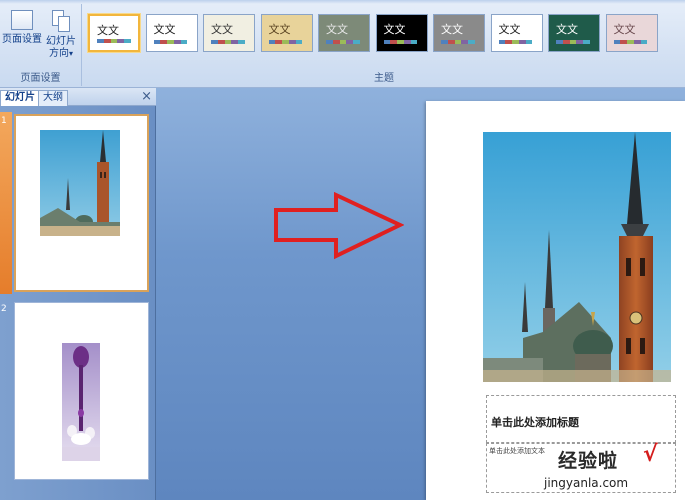  I want to click on watermark-logo: 经验啦 √ jingyanla.com, so click(588, 469).